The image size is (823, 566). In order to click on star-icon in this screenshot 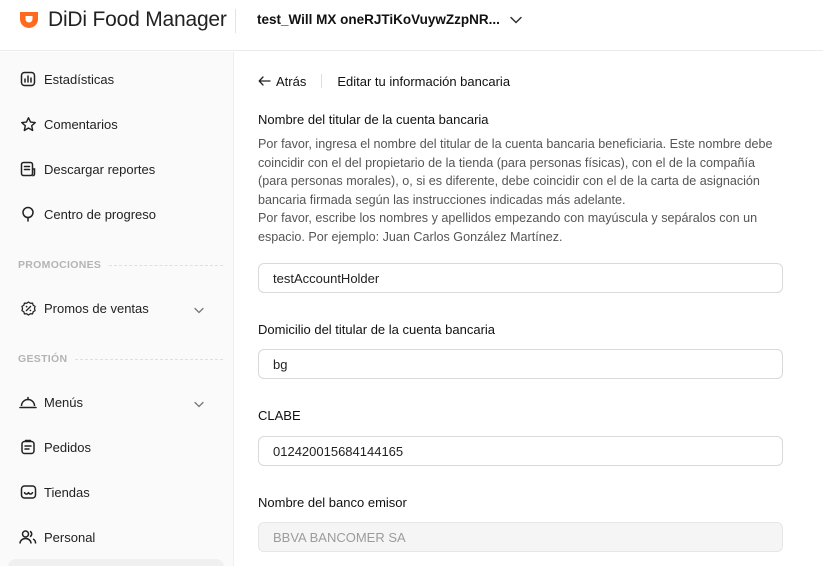, I will do `click(28, 124)`.